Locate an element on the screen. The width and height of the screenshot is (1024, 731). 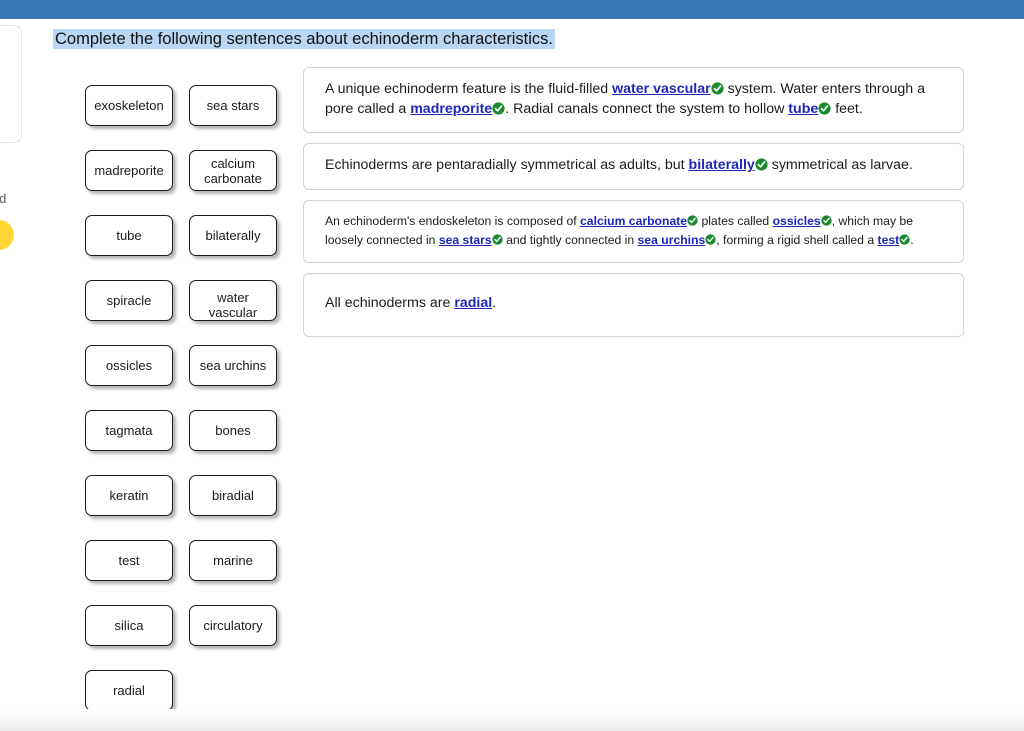
word-tile-label: spiracle is located at coordinates (129, 300).